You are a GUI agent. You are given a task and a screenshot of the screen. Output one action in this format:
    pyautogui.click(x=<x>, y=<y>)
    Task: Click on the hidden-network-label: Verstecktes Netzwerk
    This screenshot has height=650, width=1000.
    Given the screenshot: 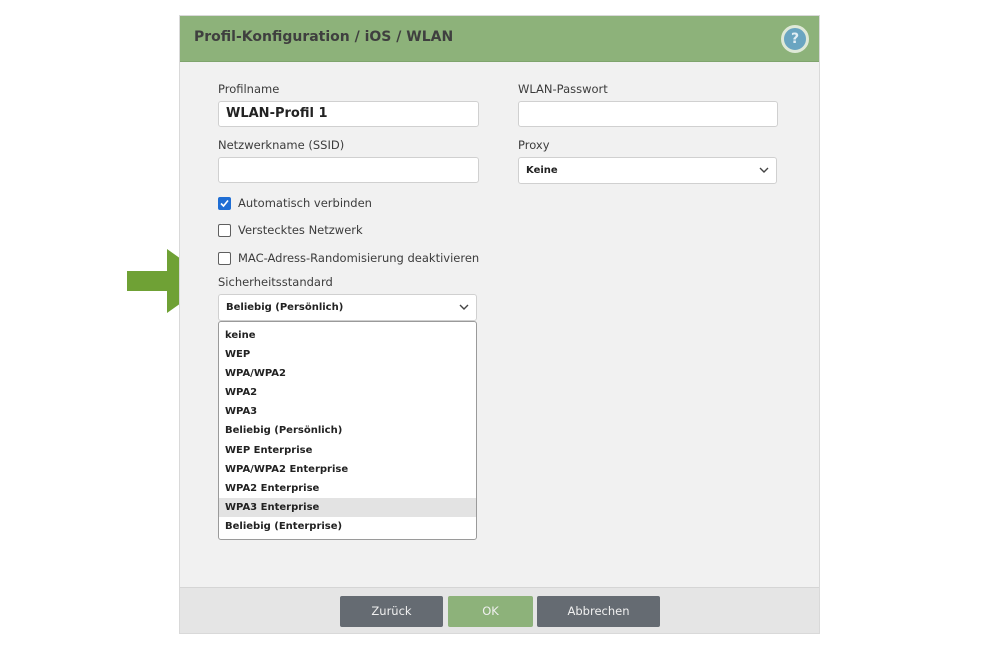 What is the action you would take?
    pyautogui.click(x=300, y=230)
    